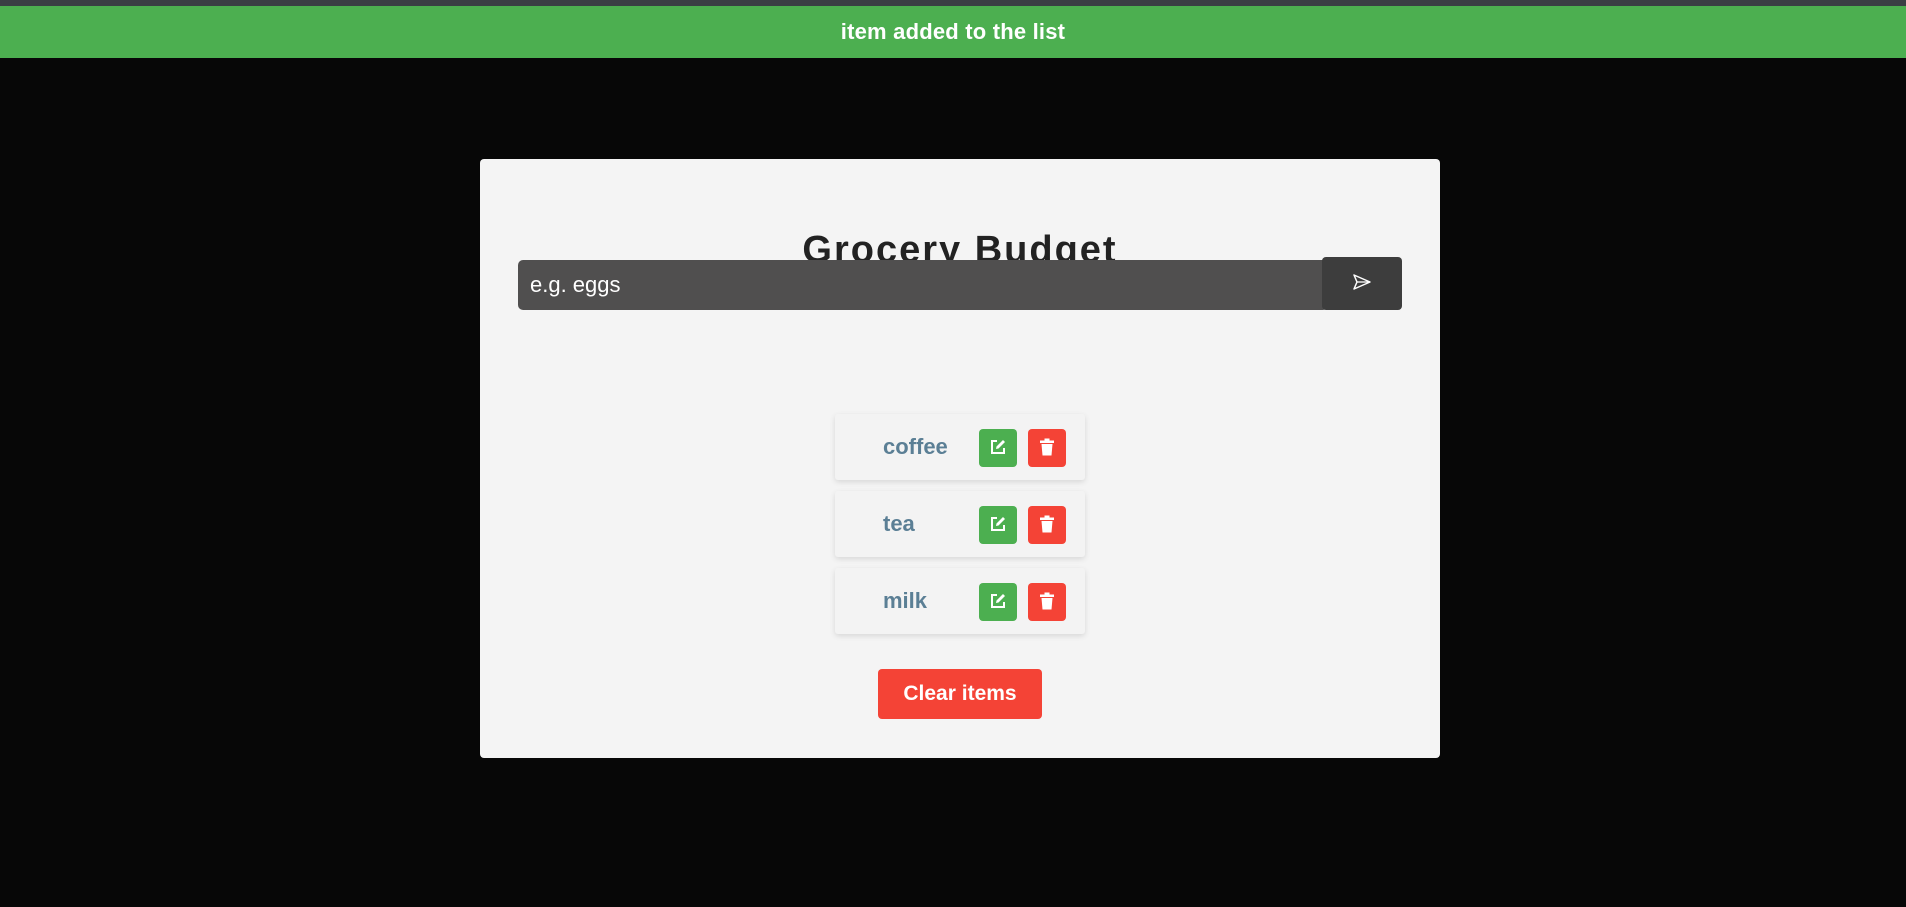  I want to click on item-name: milk, so click(905, 600).